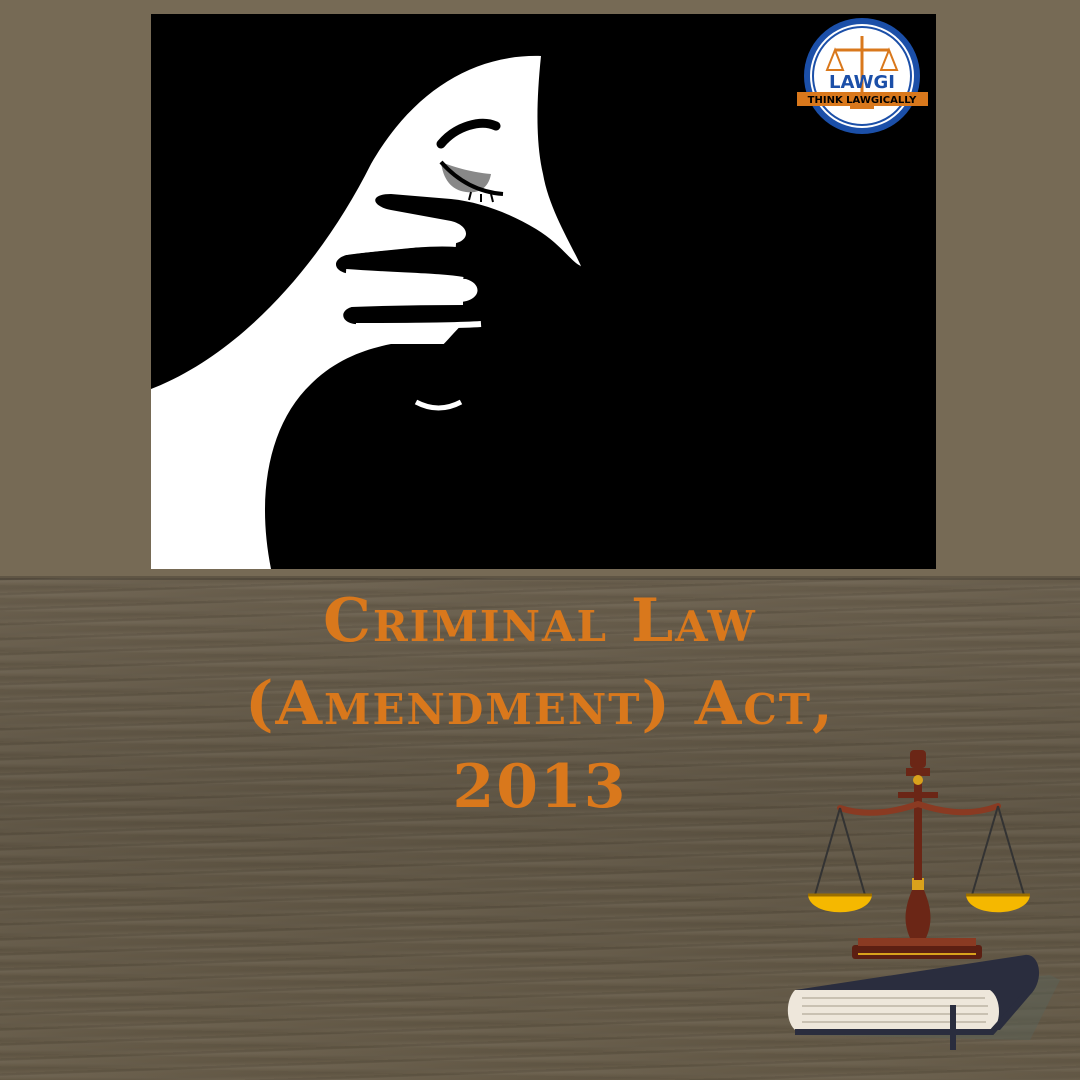 The image size is (1080, 1080). Describe the element at coordinates (862, 100) in the screenshot. I see `logo-tagline: THINK LAWGICALLY` at that location.